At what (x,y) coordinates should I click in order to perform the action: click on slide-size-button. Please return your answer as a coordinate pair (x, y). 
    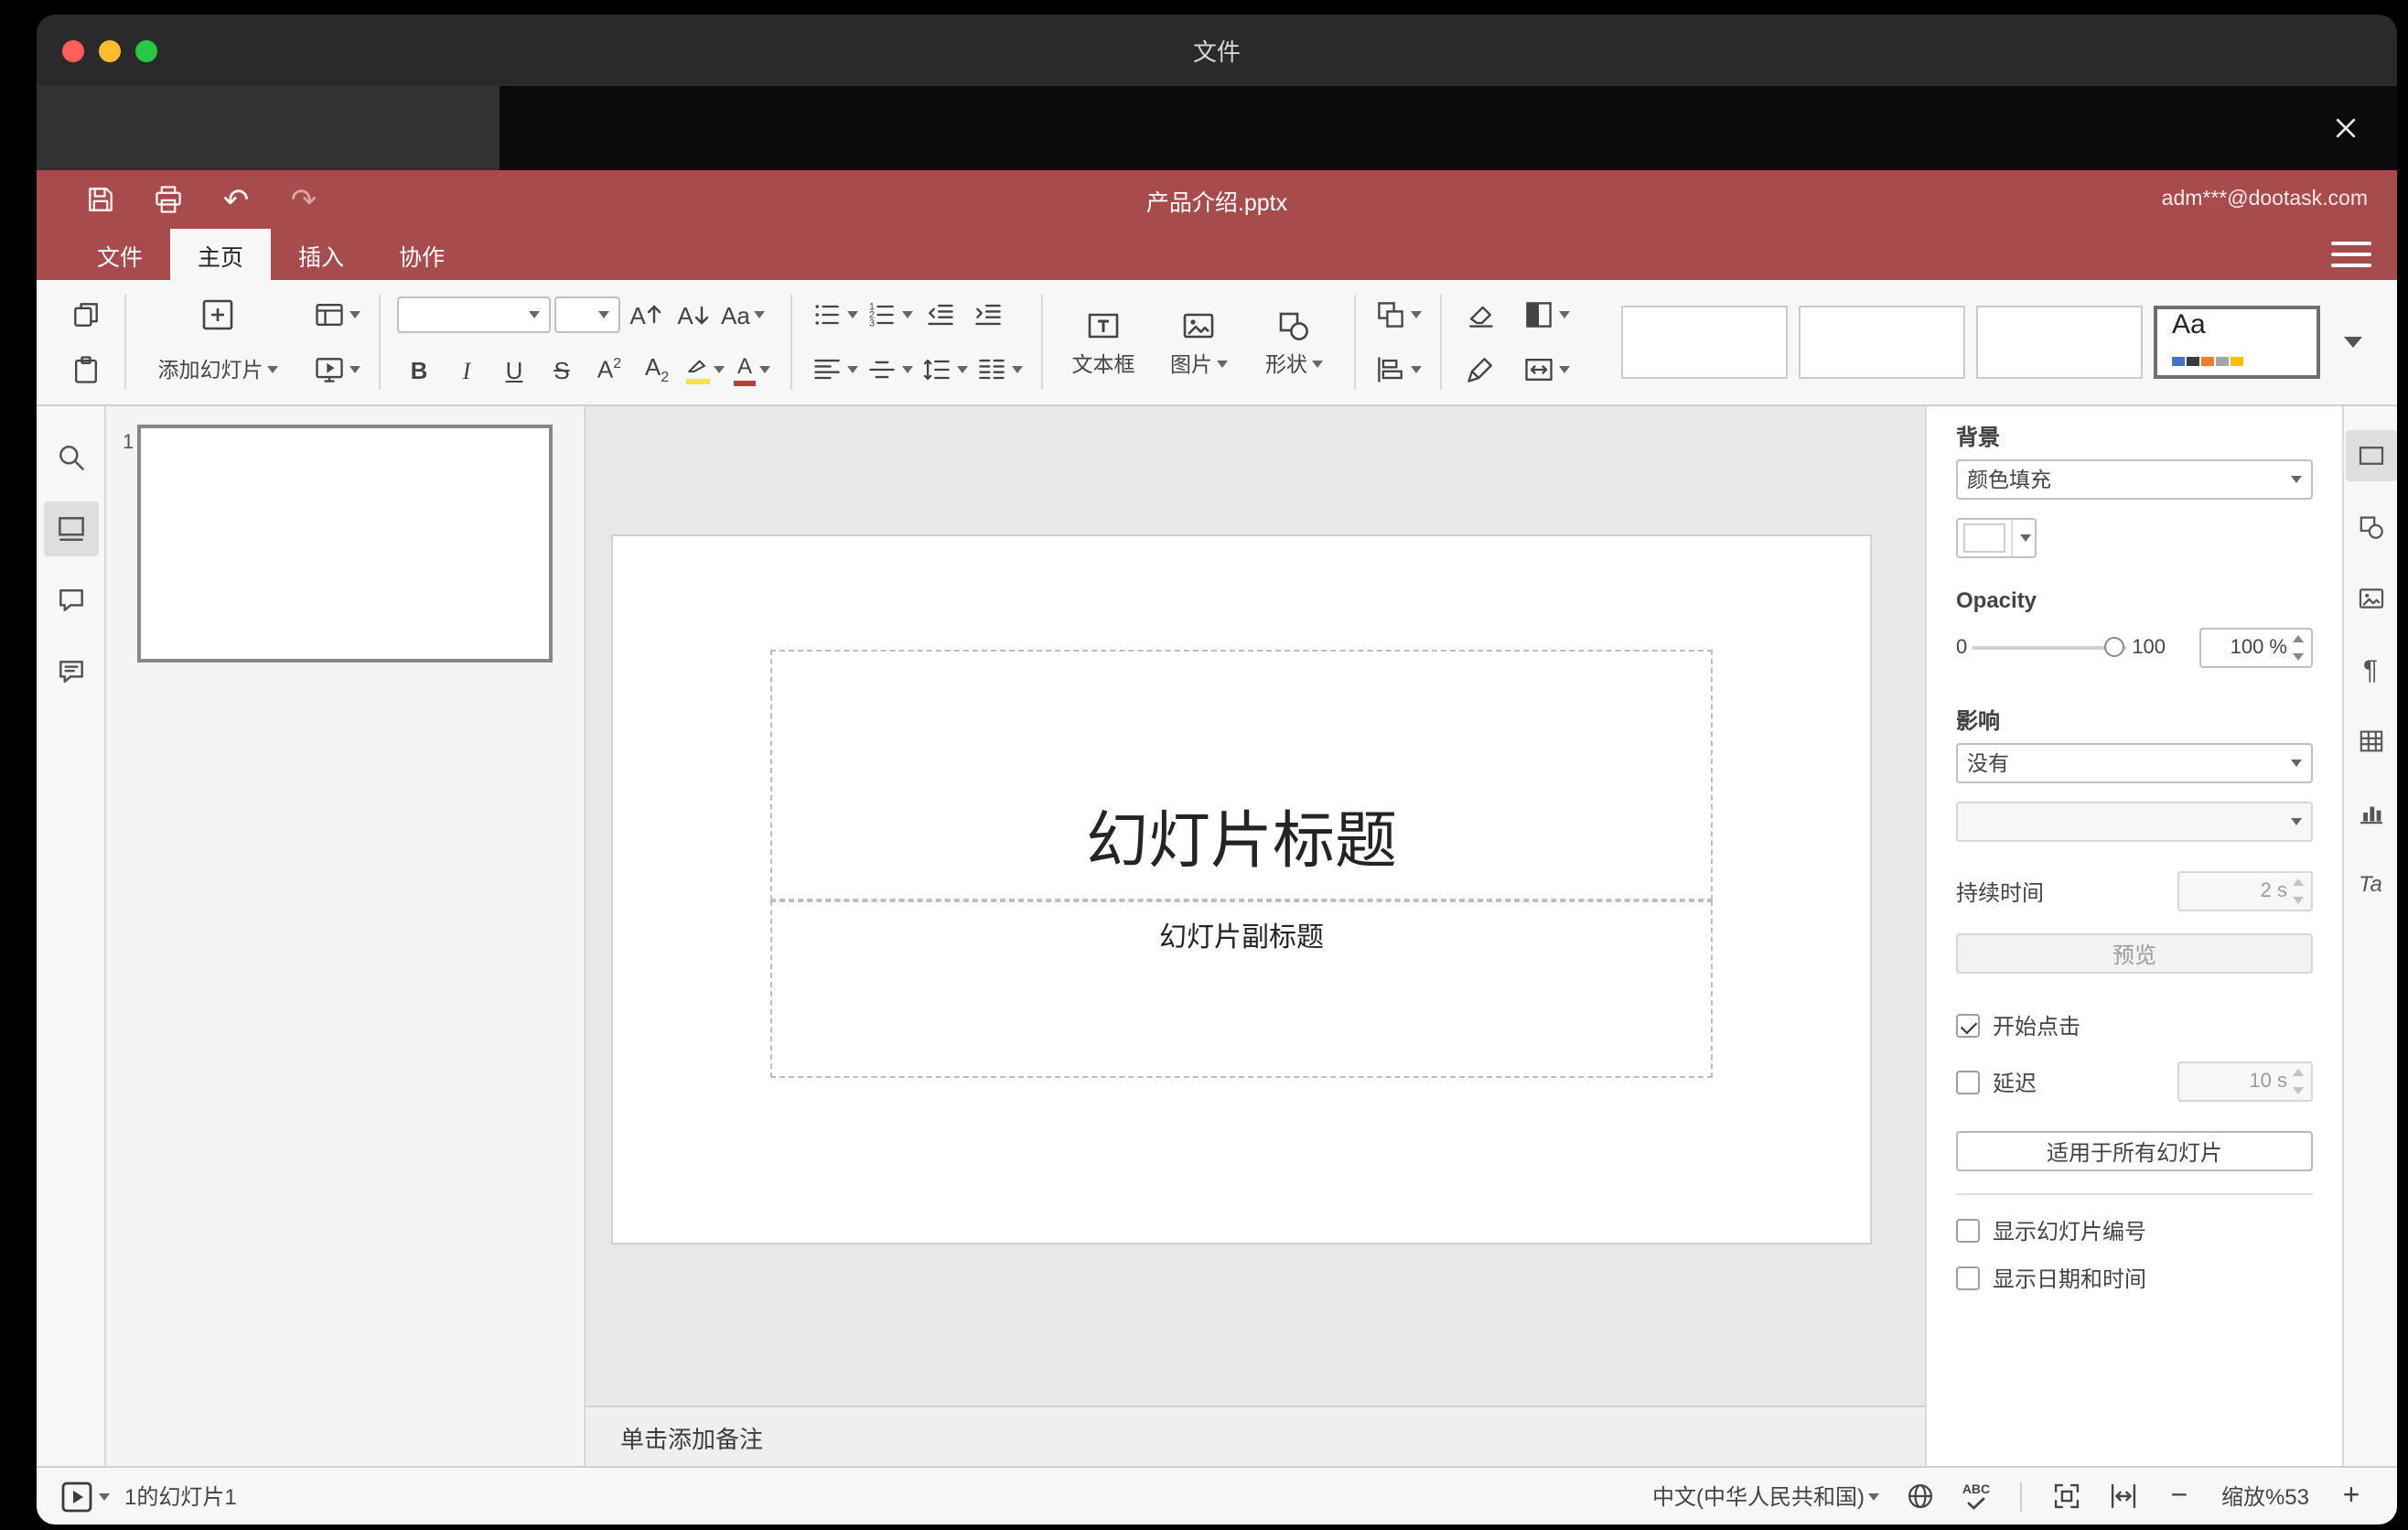
    Looking at the image, I should click on (1546, 370).